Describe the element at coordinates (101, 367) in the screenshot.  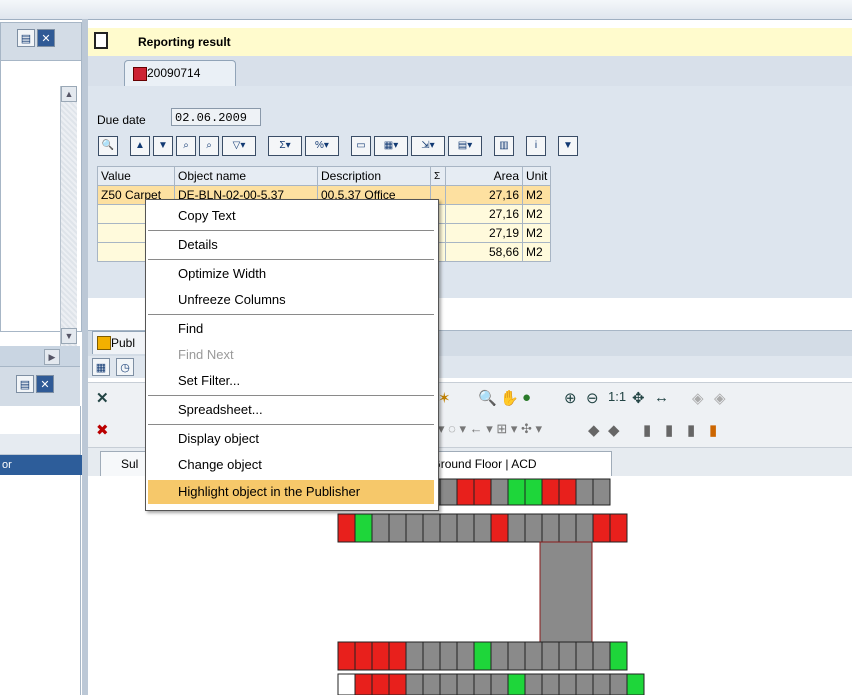
I see `calendar-icon: ▦` at that location.